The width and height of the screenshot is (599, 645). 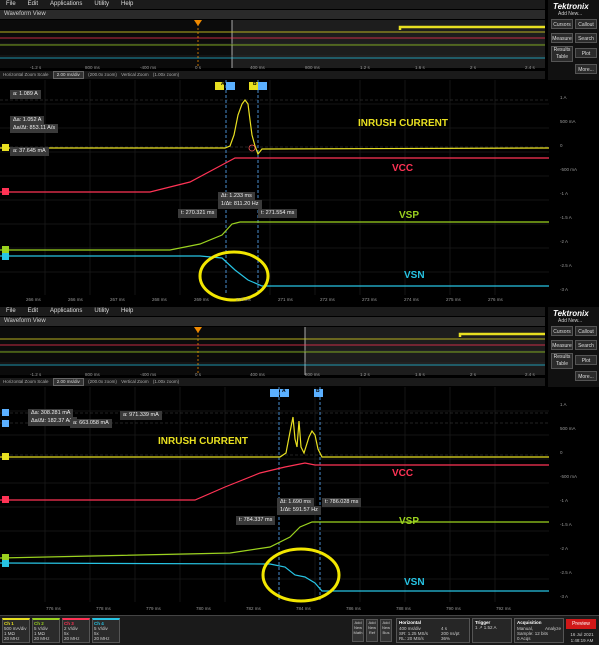 What do you see at coordinates (327, 299) in the screenshot?
I see `tick-label: 272 ms` at bounding box center [327, 299].